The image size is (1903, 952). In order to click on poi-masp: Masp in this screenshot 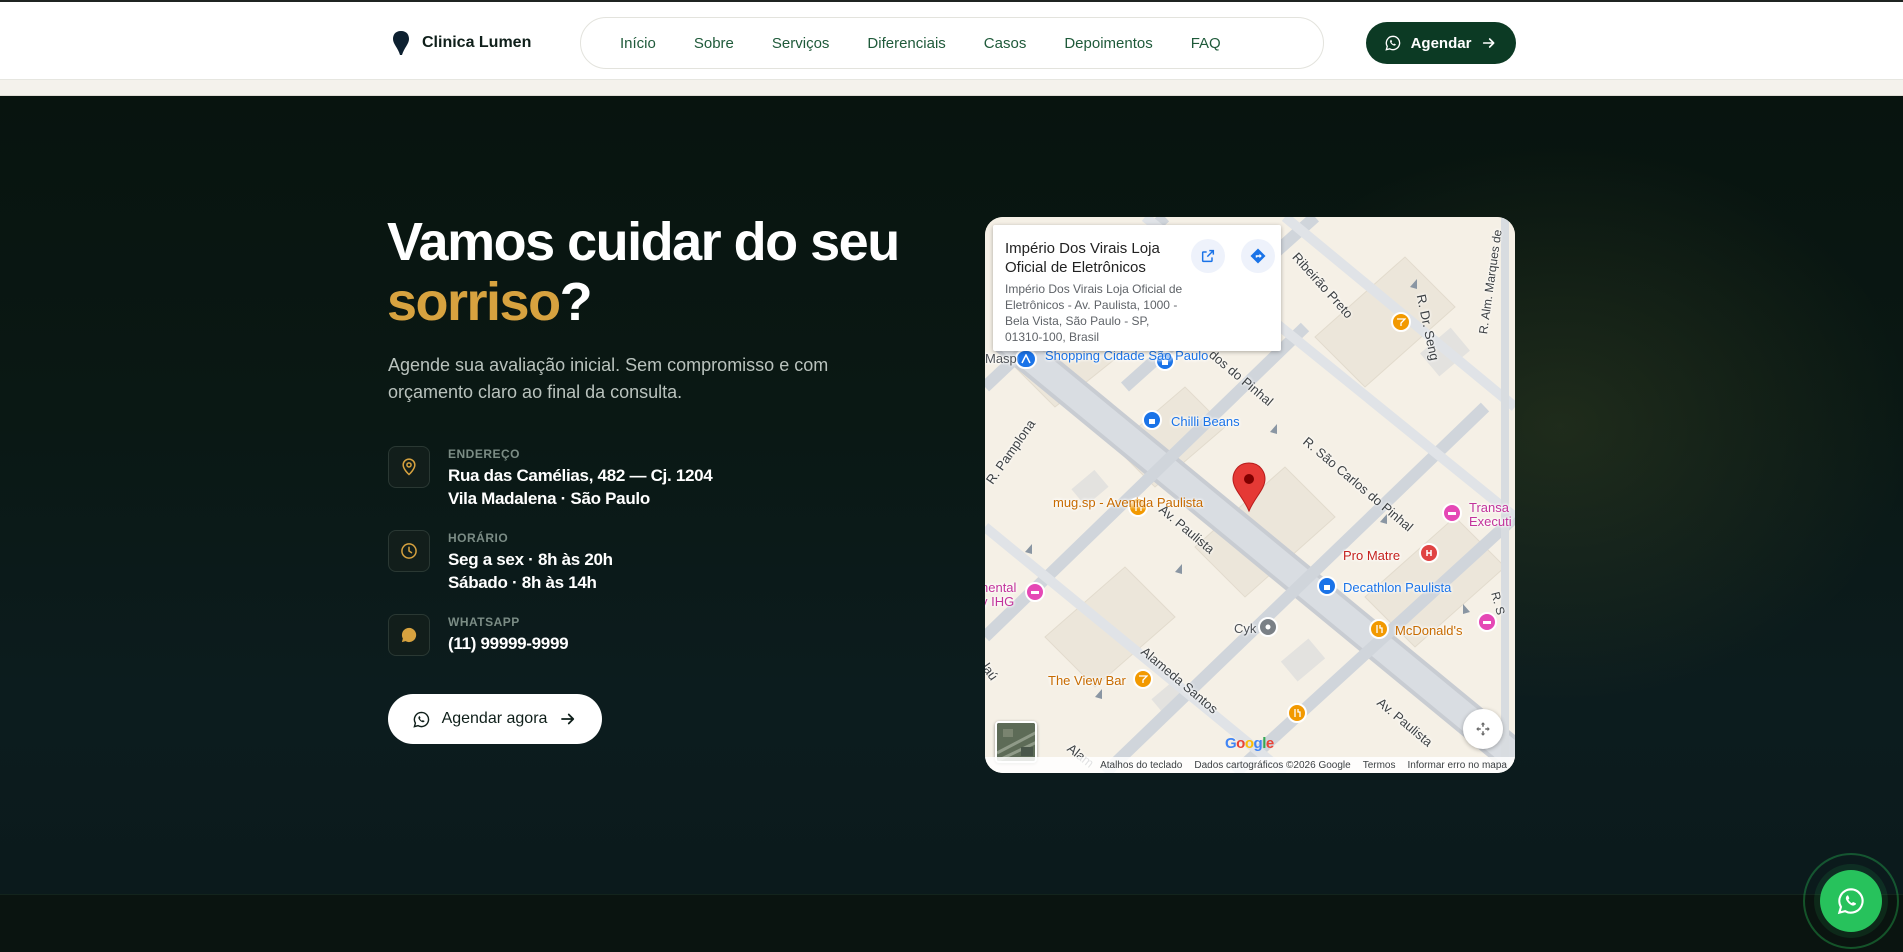, I will do `click(1001, 358)`.